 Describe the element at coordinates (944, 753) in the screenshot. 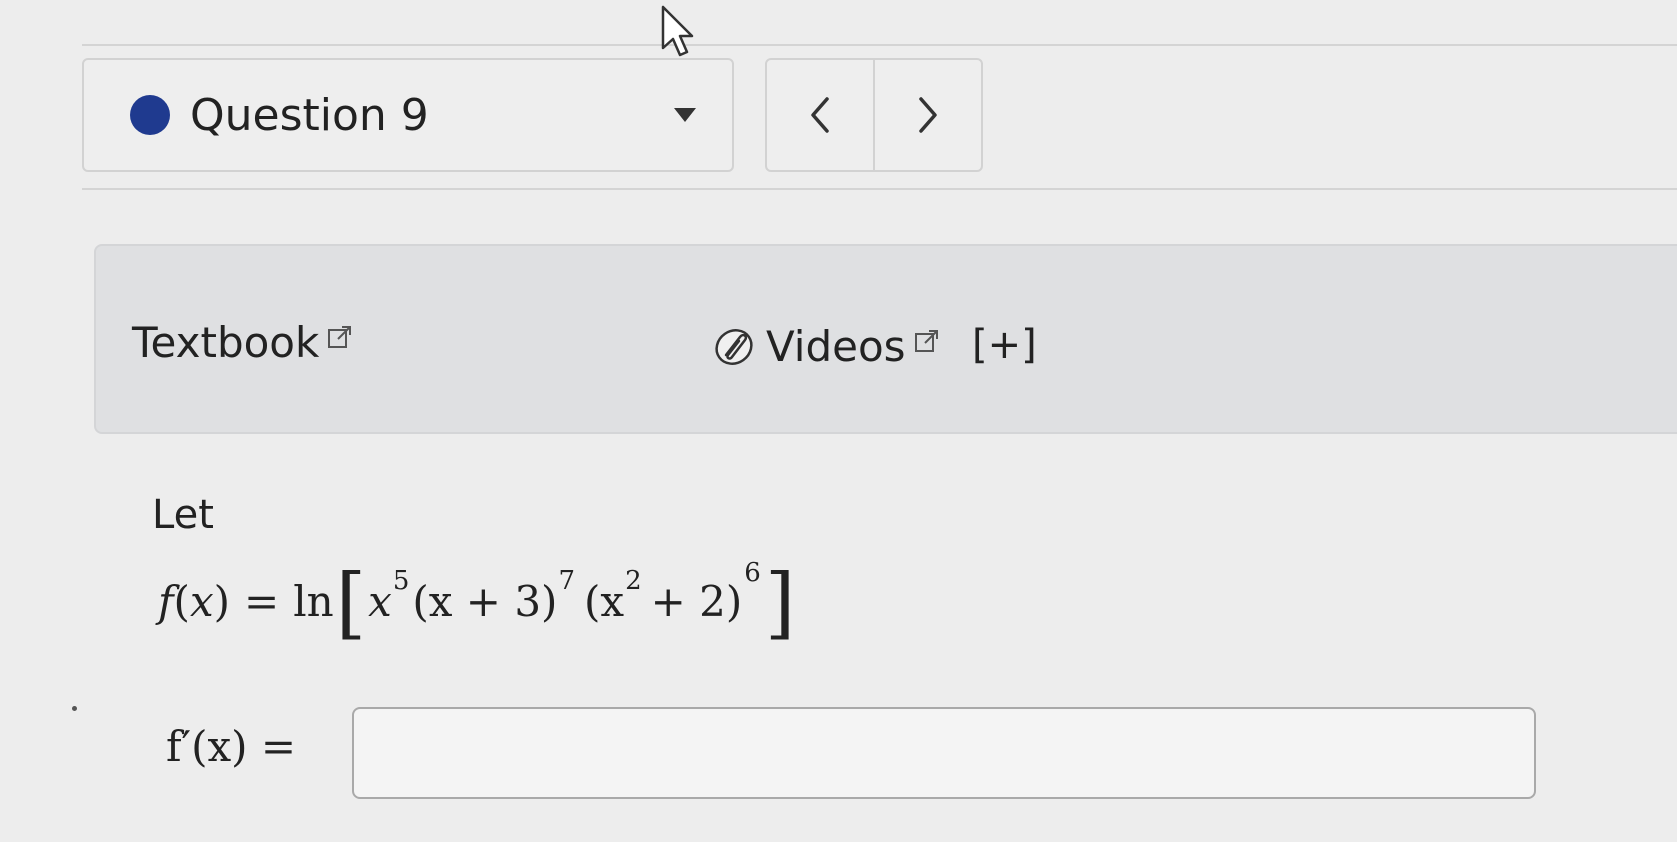

I see `derivative-answer-input` at that location.